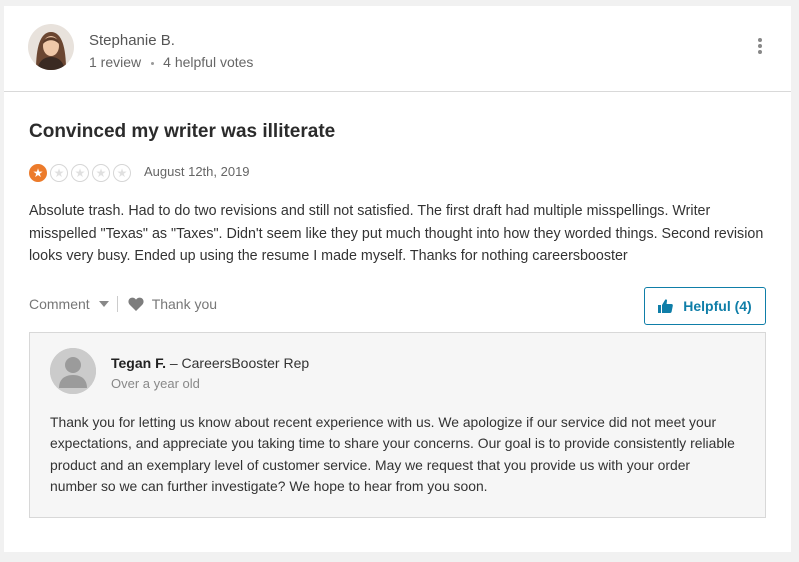 The height and width of the screenshot is (562, 799). Describe the element at coordinates (123, 304) in the screenshot. I see `review-actions: Comment Thank you` at that location.